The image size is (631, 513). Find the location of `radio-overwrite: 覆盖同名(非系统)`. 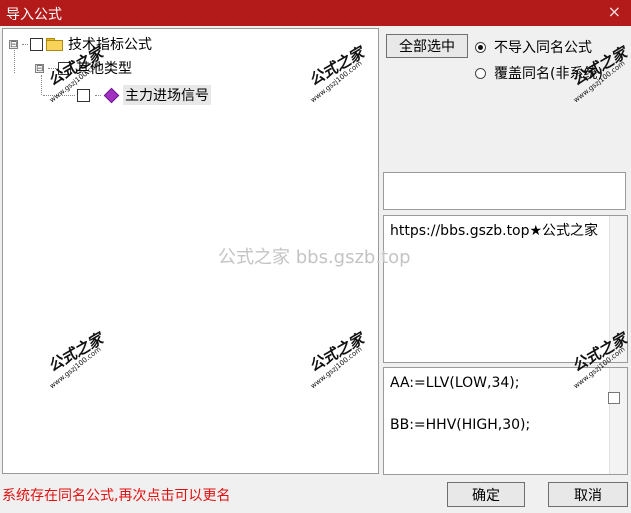

radio-overwrite: 覆盖同名(非系统) is located at coordinates (539, 73).